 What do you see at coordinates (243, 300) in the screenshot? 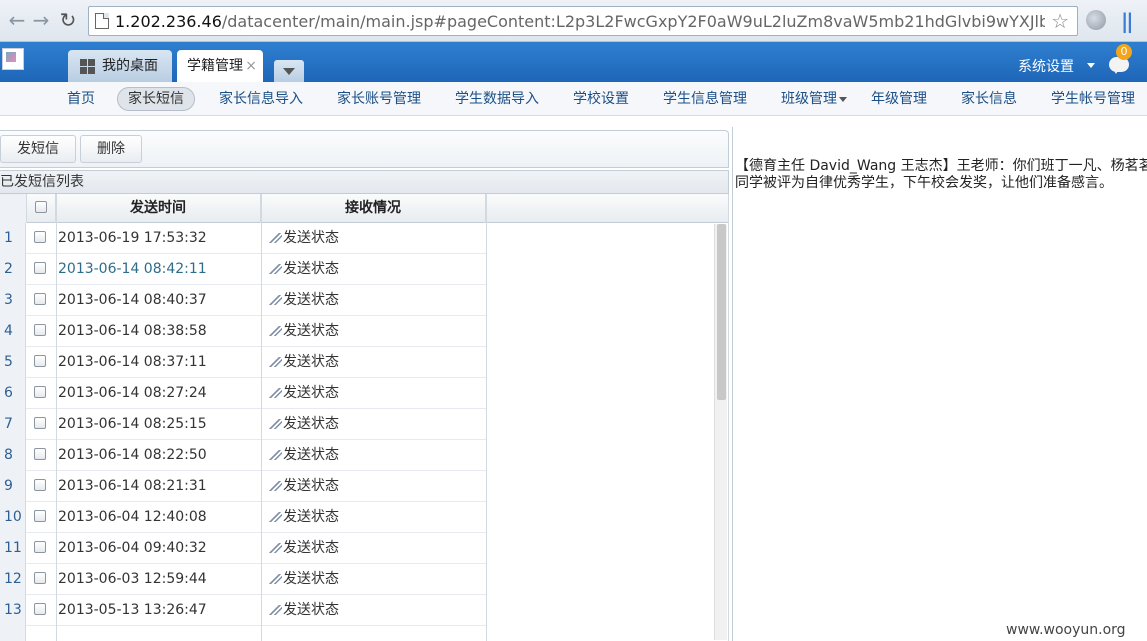
I see `table-row: 3 2013-06-14 08:40:37 发送状态` at bounding box center [243, 300].